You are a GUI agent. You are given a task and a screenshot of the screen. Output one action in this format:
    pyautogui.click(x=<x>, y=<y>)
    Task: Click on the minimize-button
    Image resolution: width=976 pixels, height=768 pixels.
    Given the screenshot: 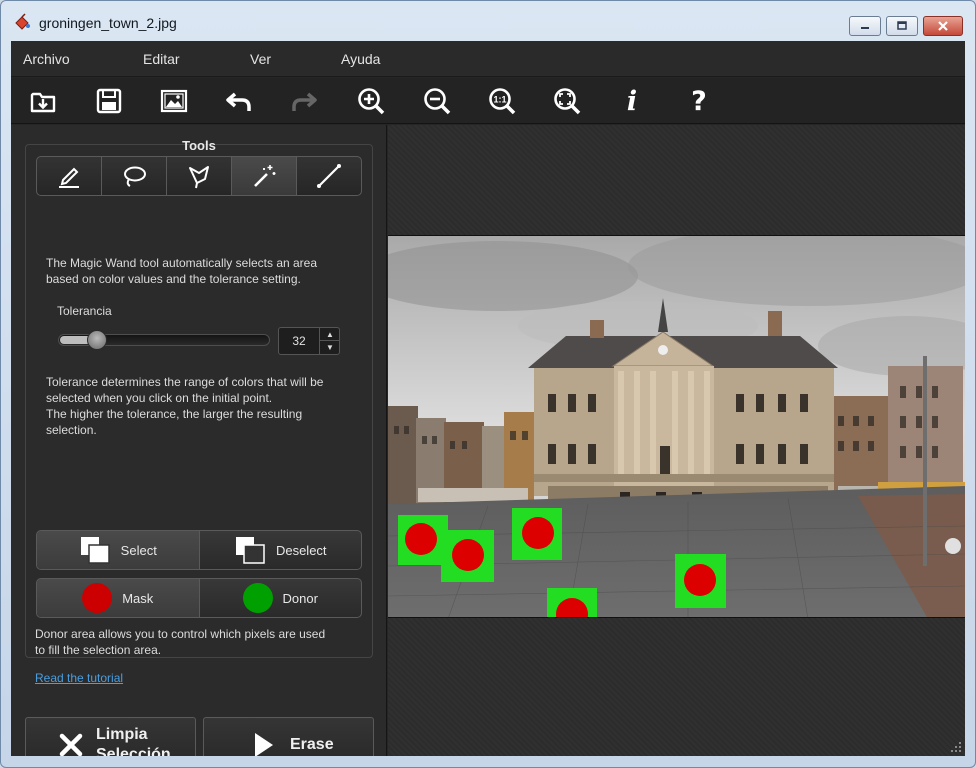 What is the action you would take?
    pyautogui.click(x=865, y=26)
    